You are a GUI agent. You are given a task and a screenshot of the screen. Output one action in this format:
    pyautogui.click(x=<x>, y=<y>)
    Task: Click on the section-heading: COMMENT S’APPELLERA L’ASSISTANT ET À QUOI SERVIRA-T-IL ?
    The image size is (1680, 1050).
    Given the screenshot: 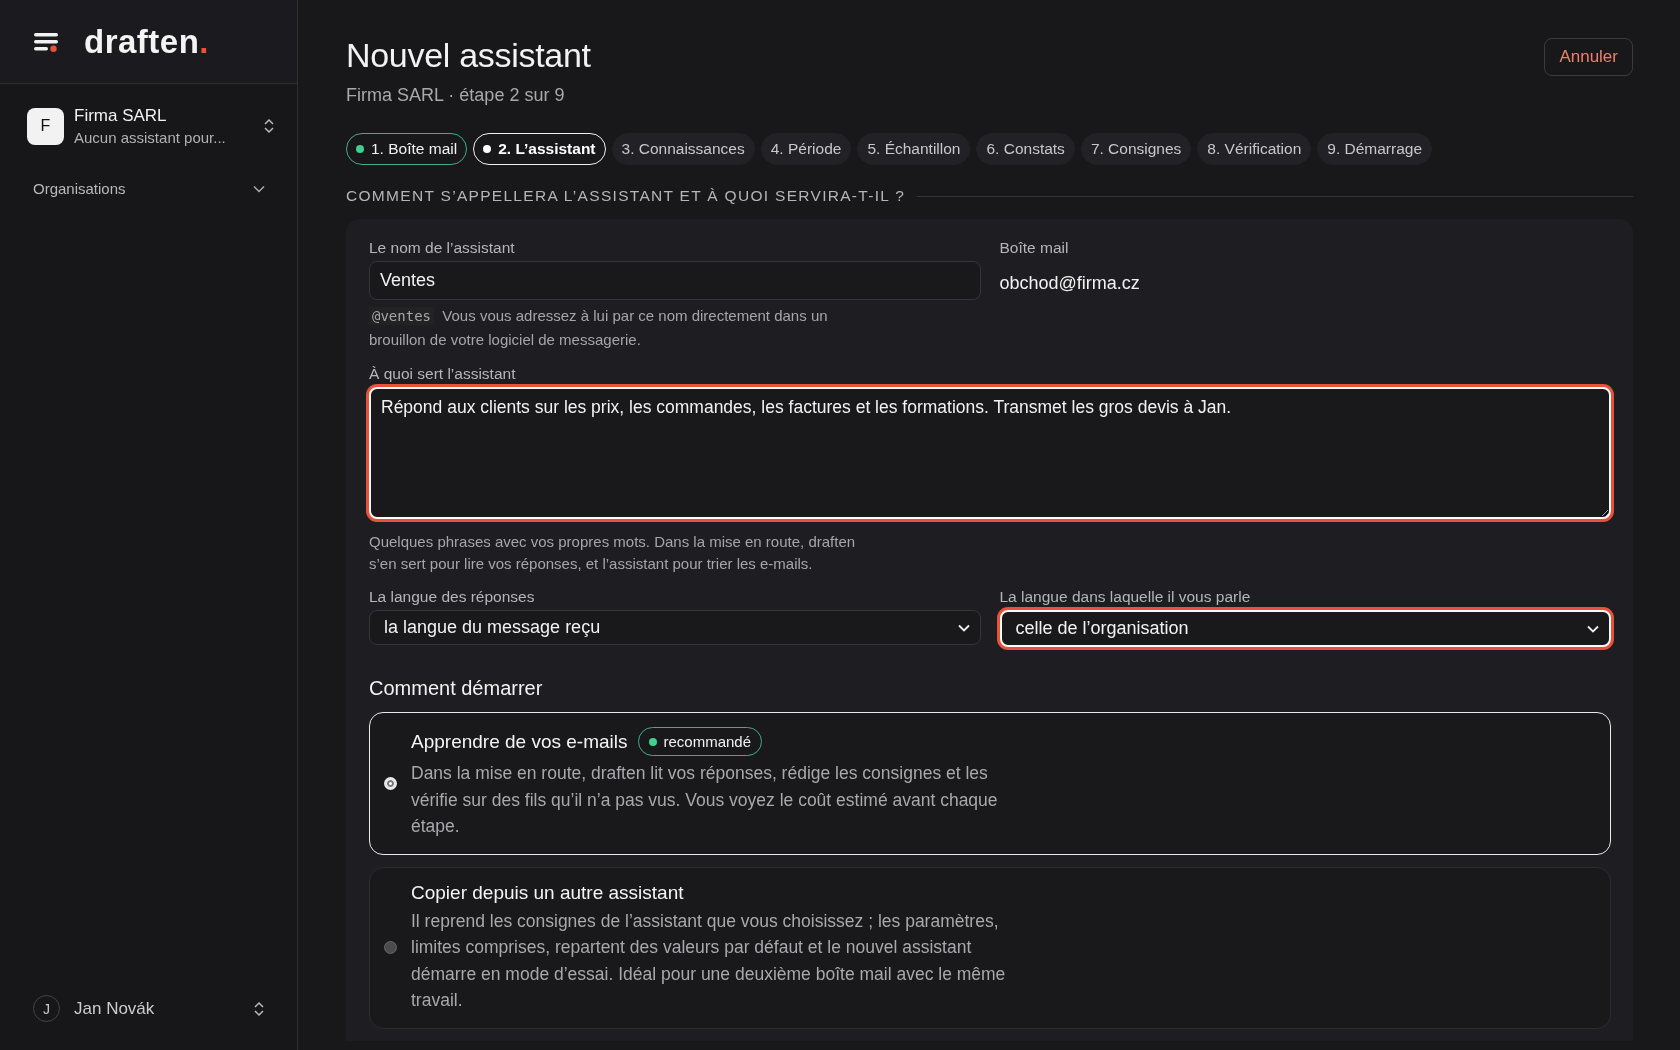 What is the action you would take?
    pyautogui.click(x=626, y=196)
    